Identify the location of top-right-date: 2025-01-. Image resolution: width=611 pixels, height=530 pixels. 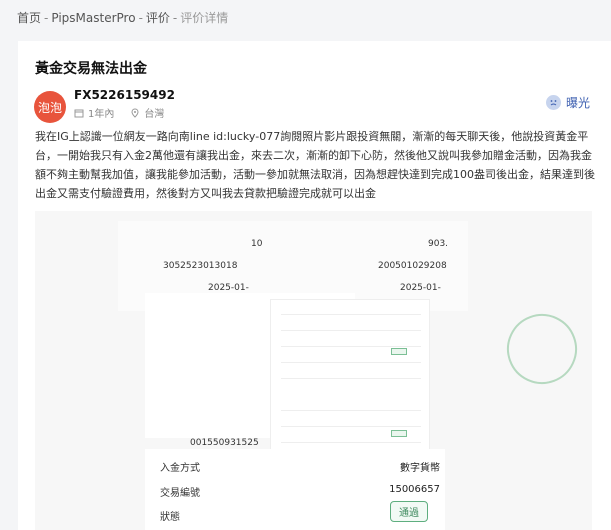
(420, 288).